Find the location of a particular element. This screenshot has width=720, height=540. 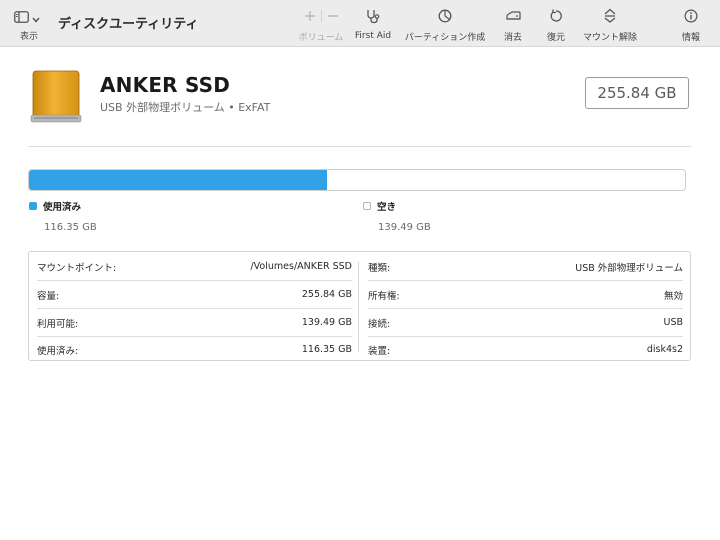

plus-icon is located at coordinates (310, 16).